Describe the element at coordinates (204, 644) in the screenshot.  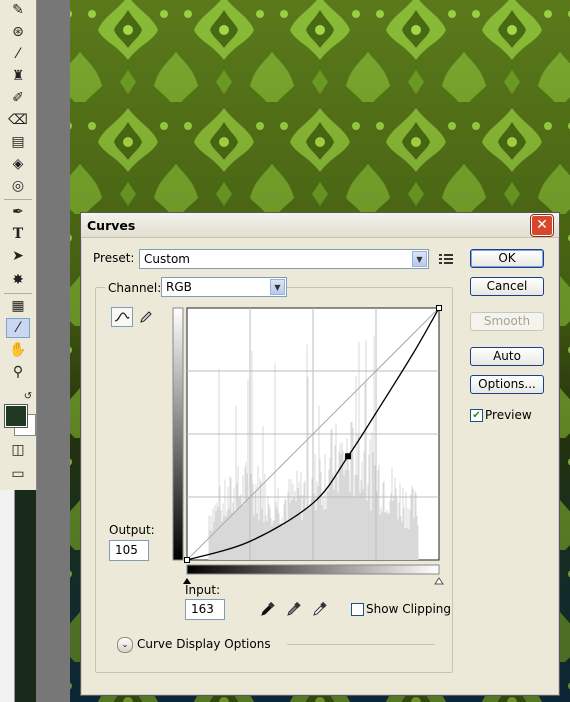
I see `curve-display-options-label: Curve Display Options` at that location.